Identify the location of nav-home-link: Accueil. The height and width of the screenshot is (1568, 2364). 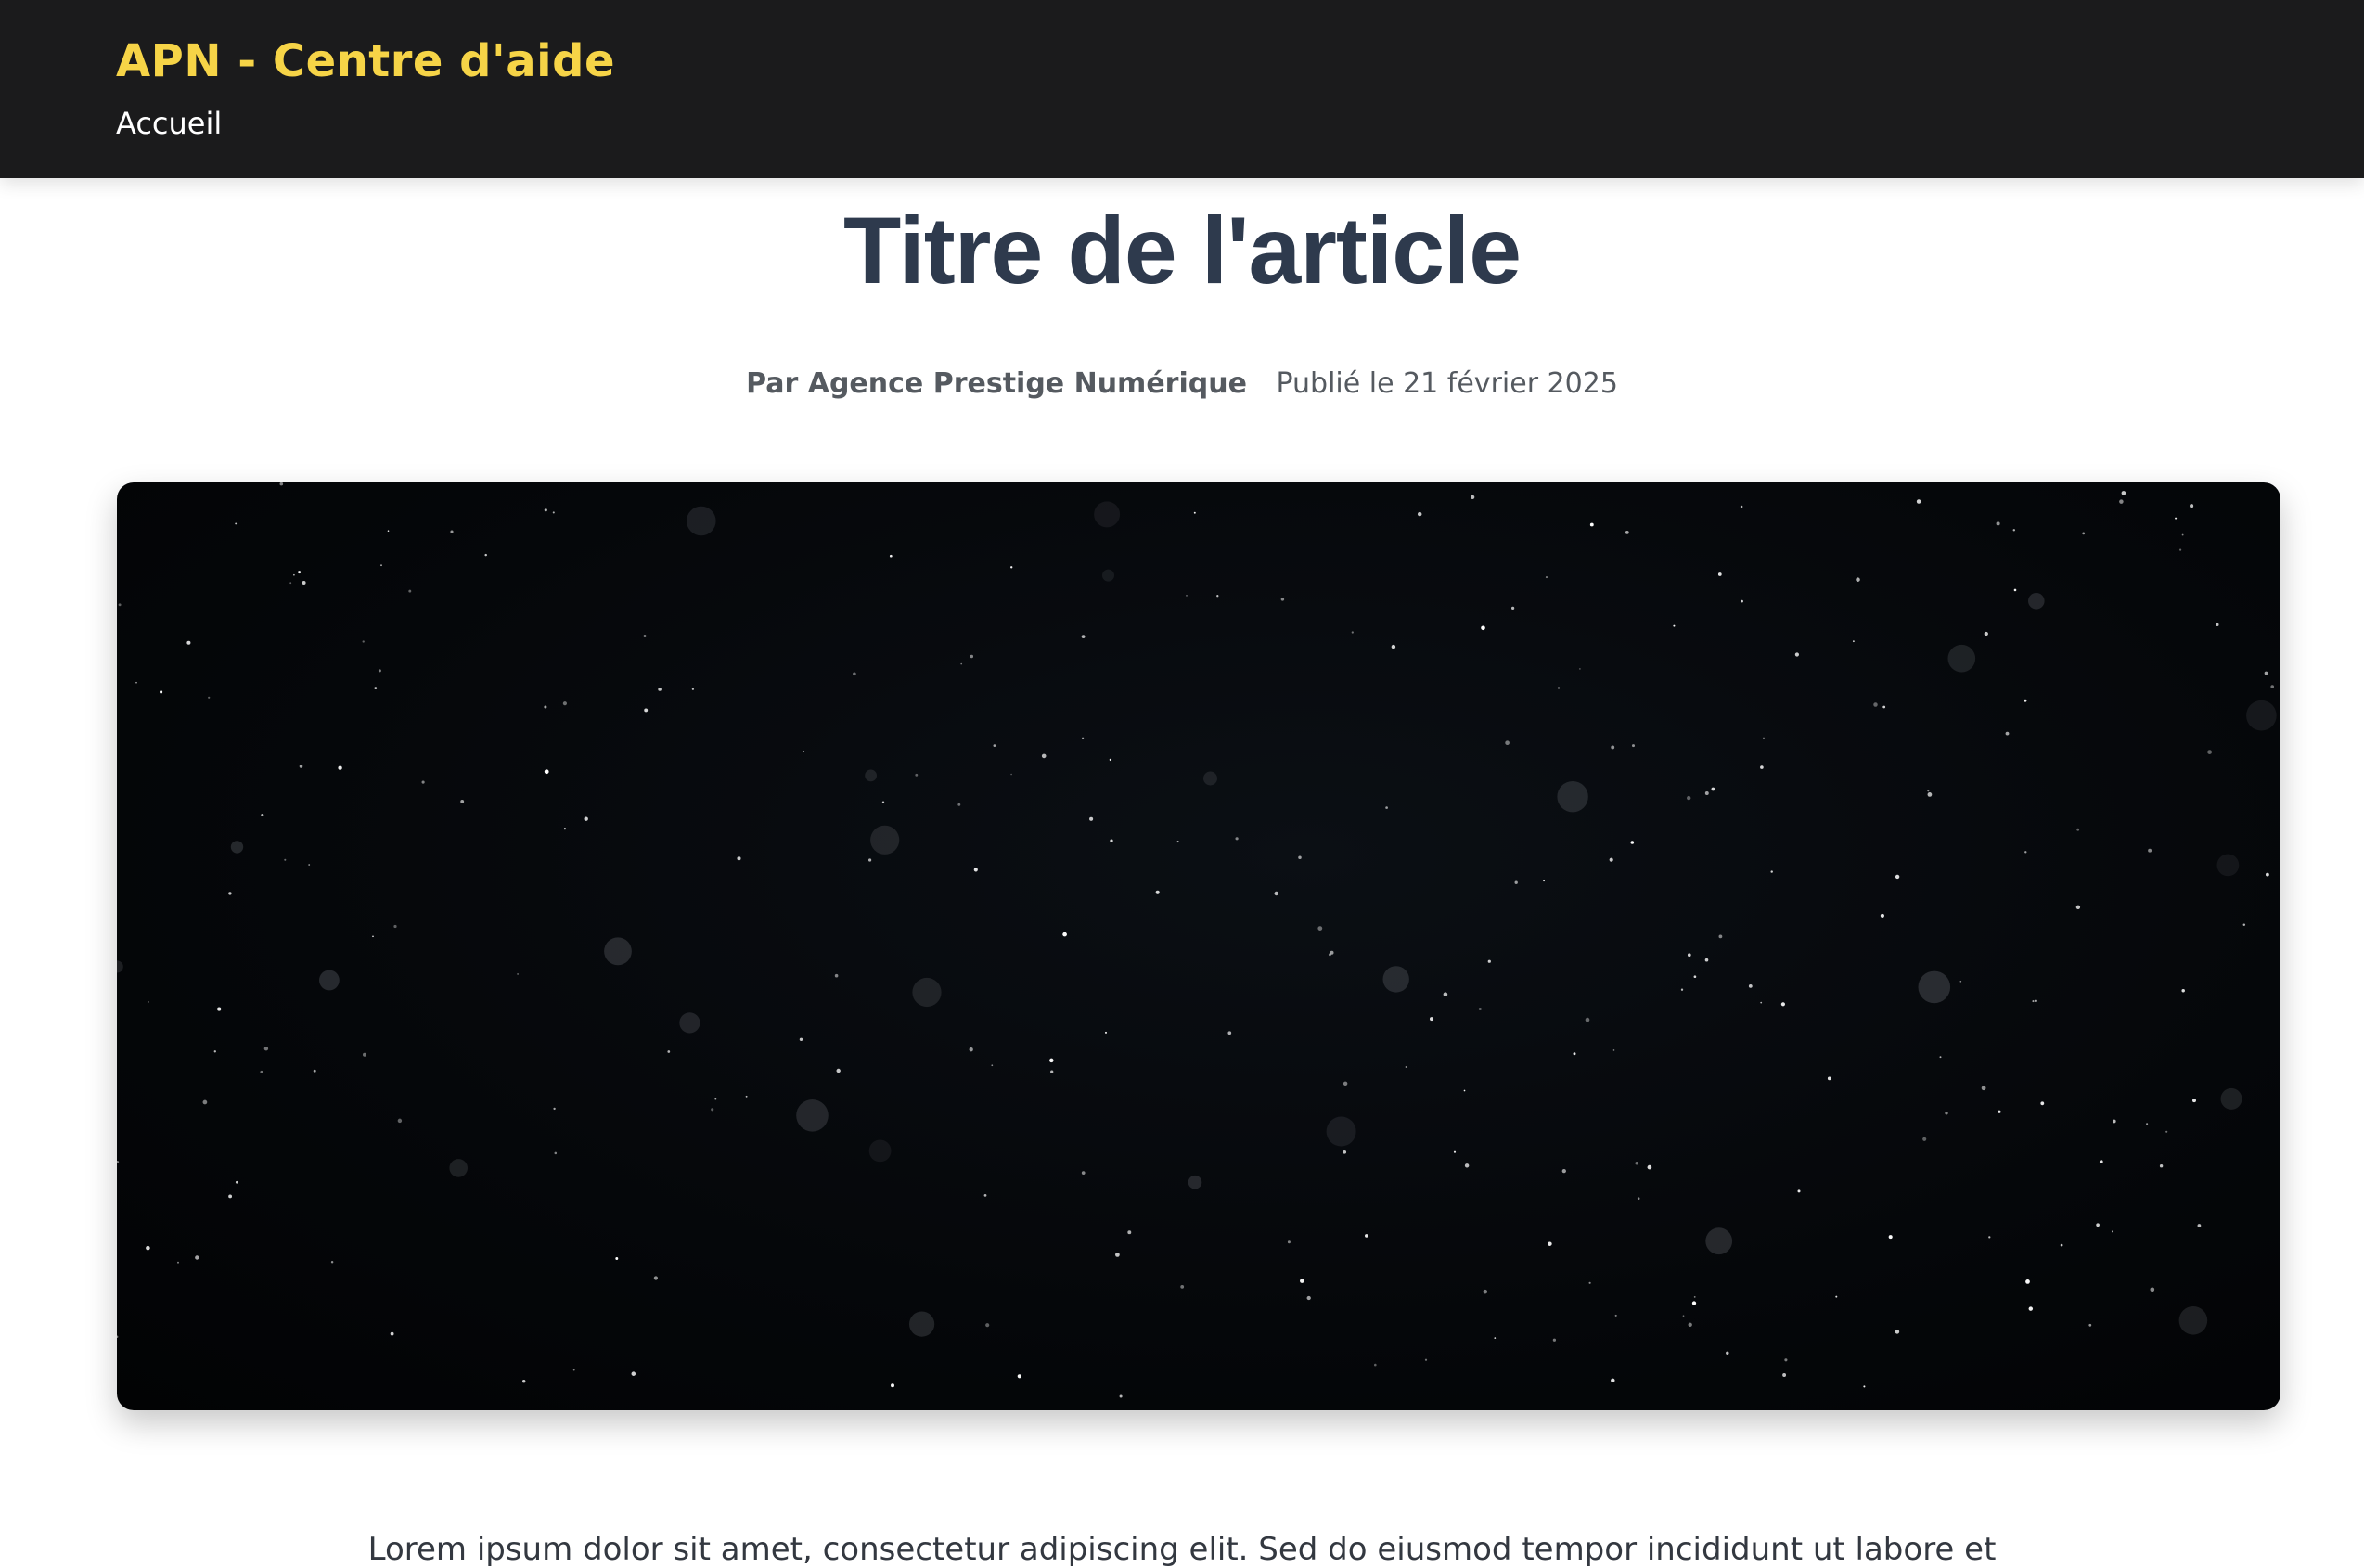
(169, 123).